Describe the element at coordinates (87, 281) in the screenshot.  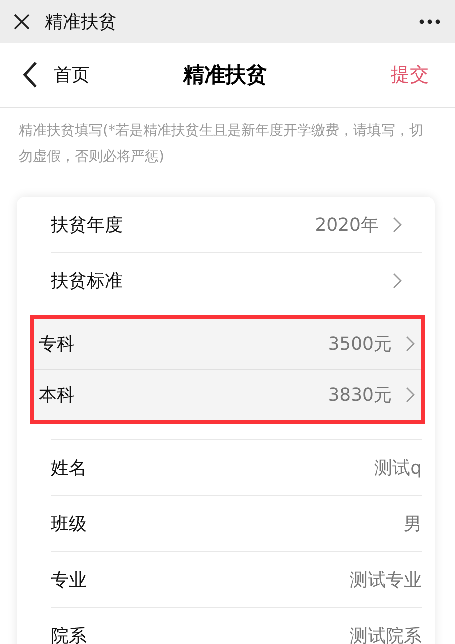
I see `field-label: 扶贫标准` at that location.